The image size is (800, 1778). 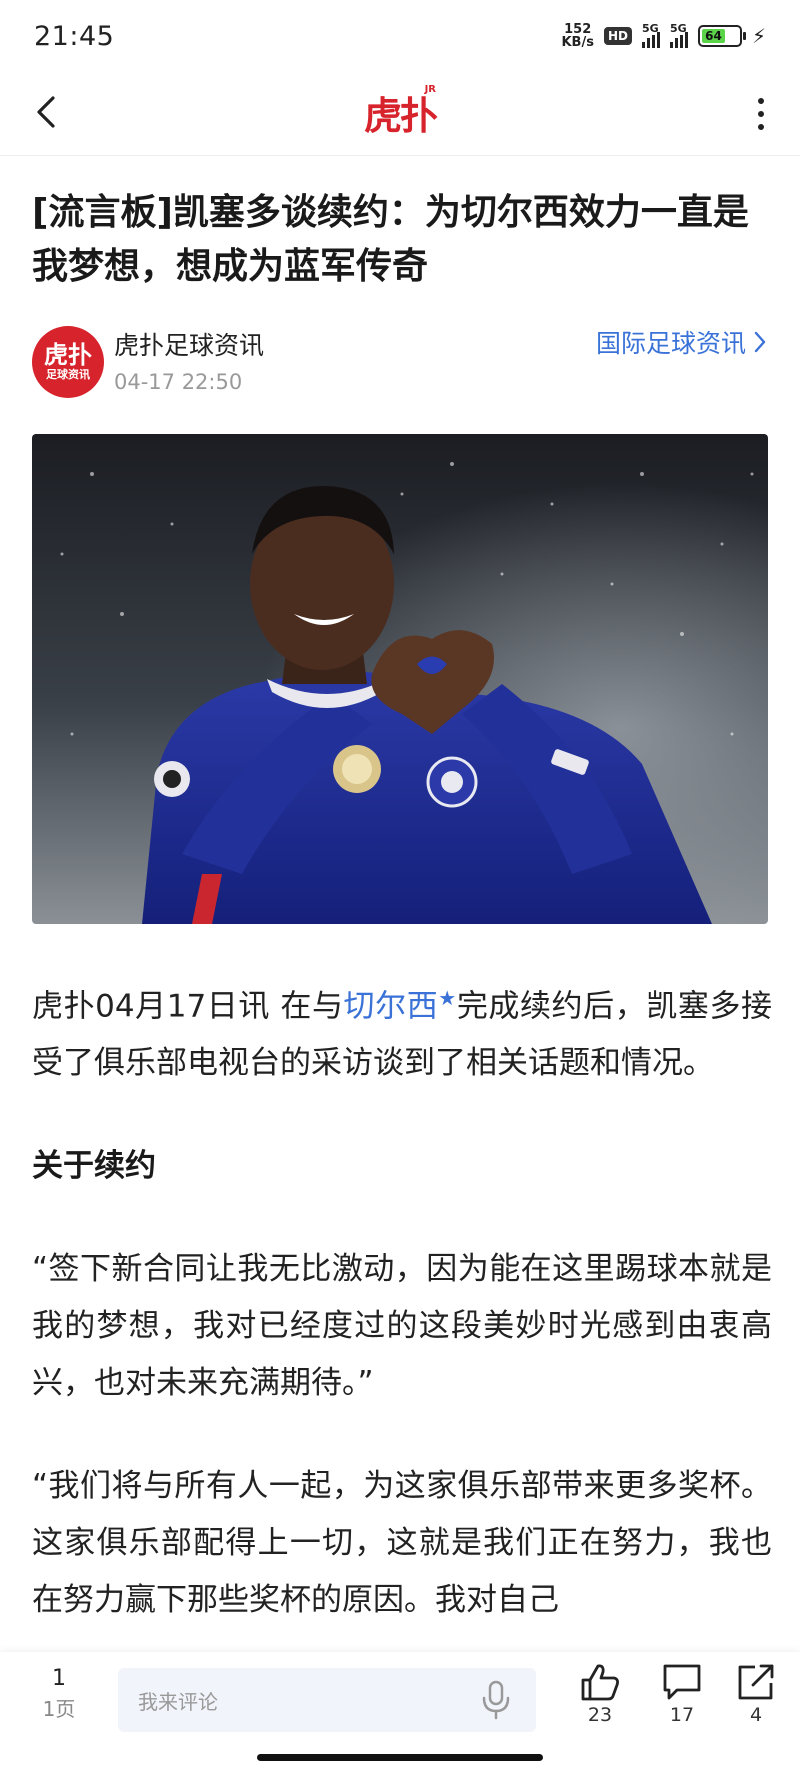 I want to click on star-icon: ★, so click(x=447, y=998).